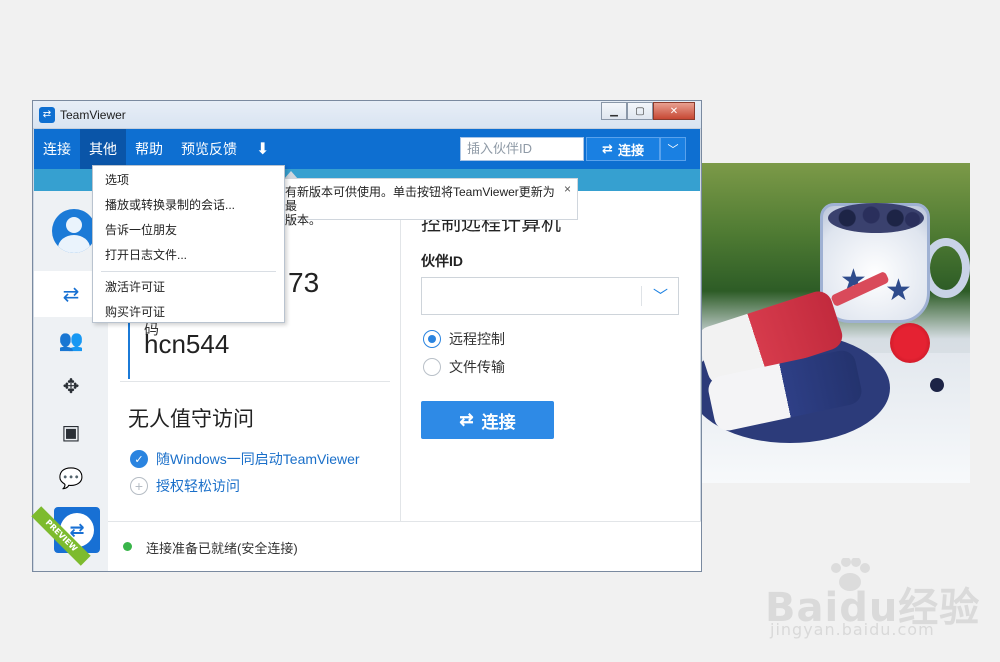  I want to click on menu-item-tell-friend: 告诉一位朋友, so click(188, 230).